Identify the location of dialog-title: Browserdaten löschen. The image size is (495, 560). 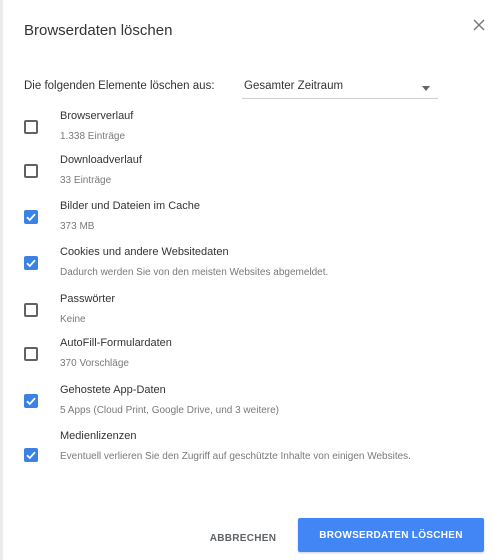
(98, 30).